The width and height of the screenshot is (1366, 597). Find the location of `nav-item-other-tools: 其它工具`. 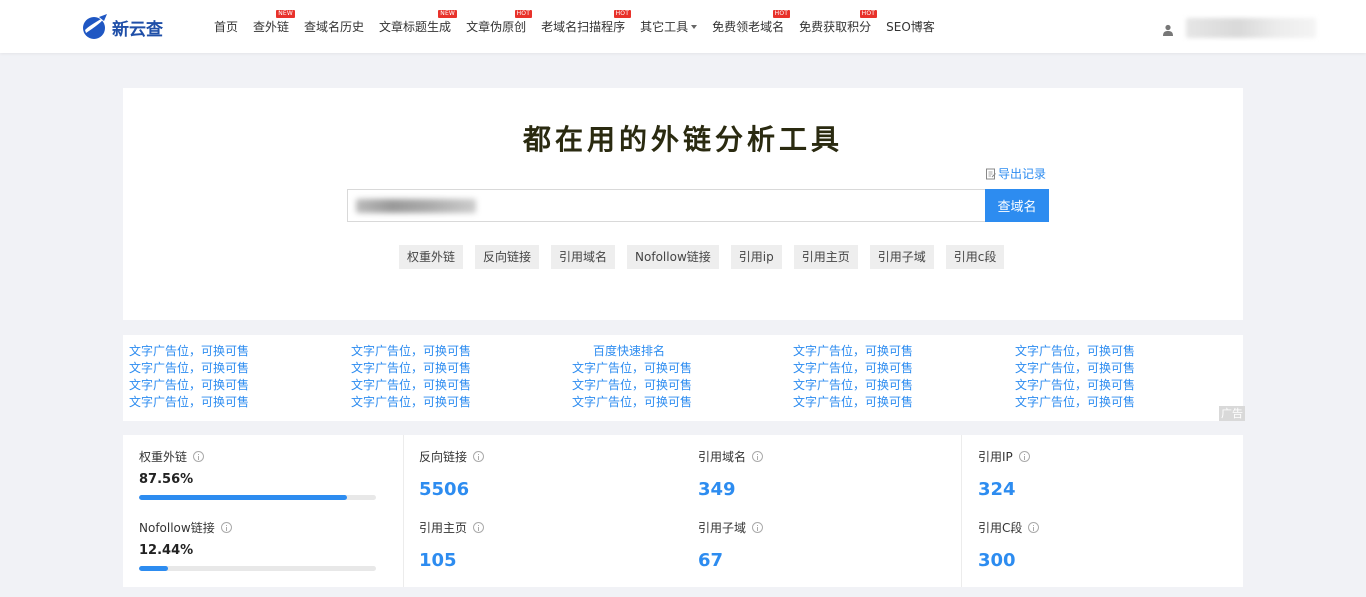

nav-item-other-tools: 其它工具 is located at coordinates (669, 27).